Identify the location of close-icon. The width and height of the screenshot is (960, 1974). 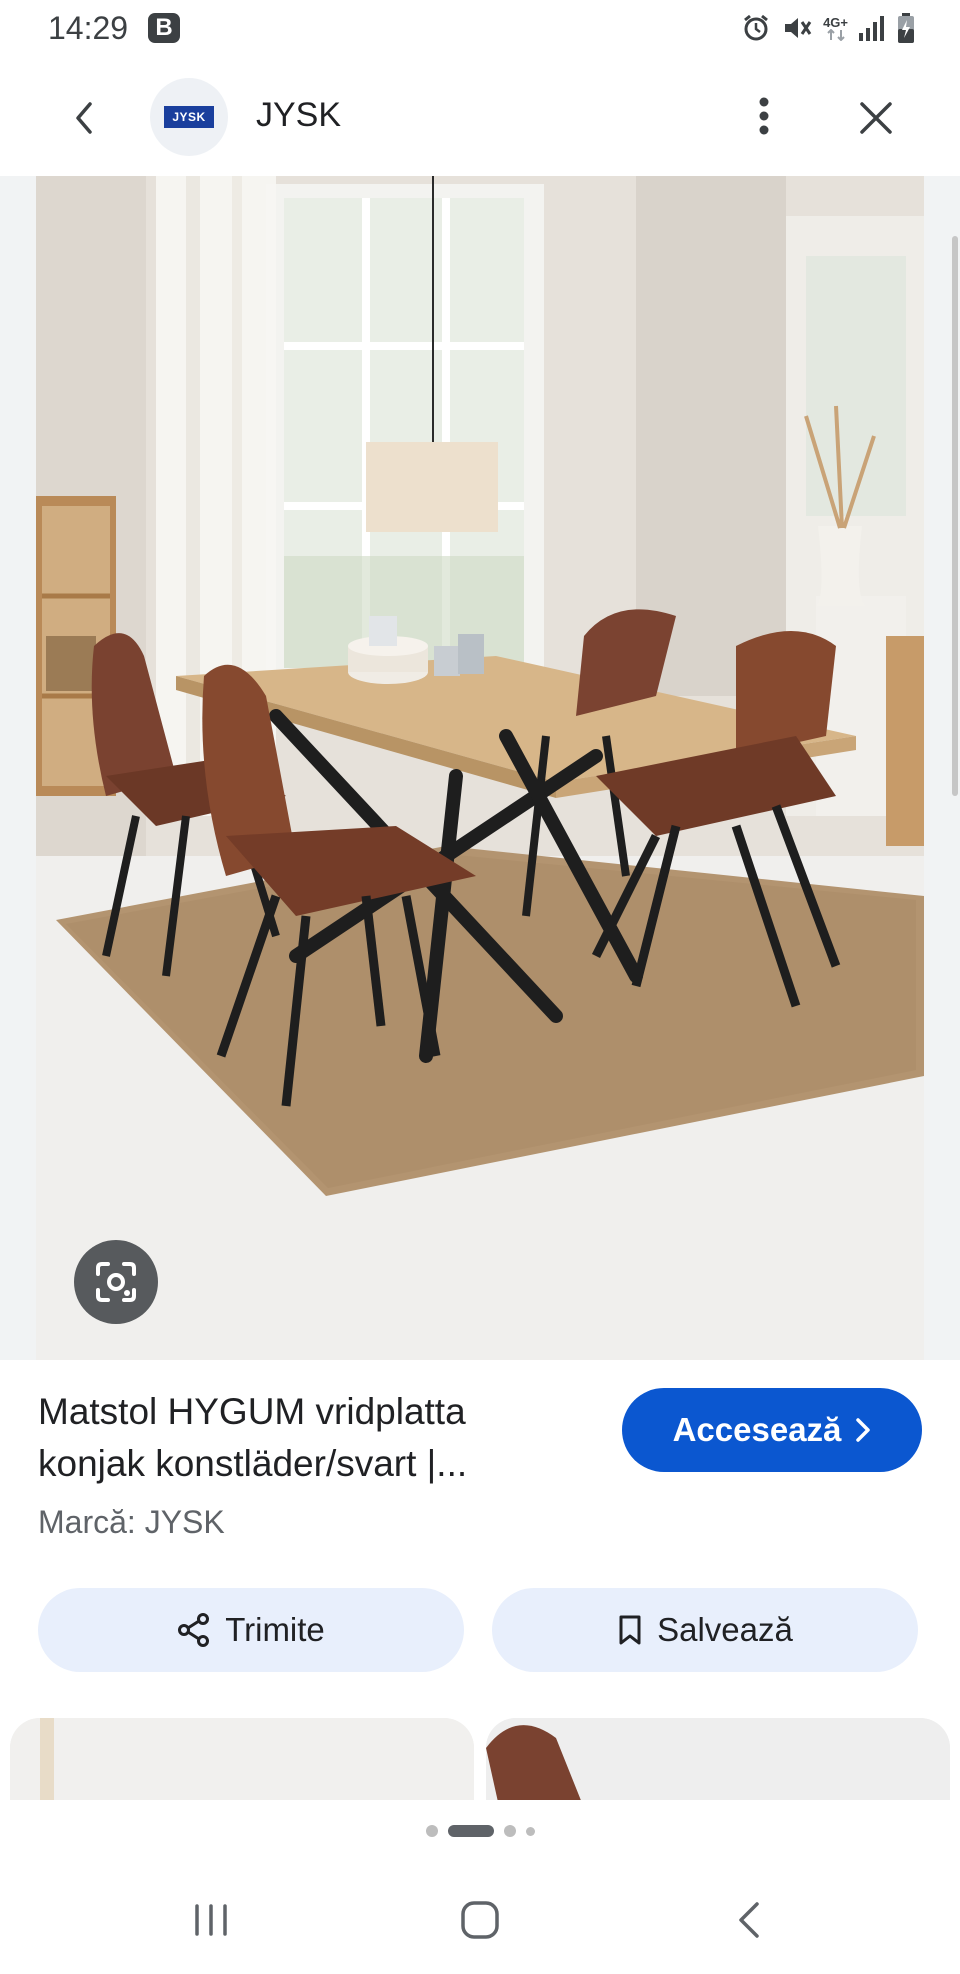
(876, 118).